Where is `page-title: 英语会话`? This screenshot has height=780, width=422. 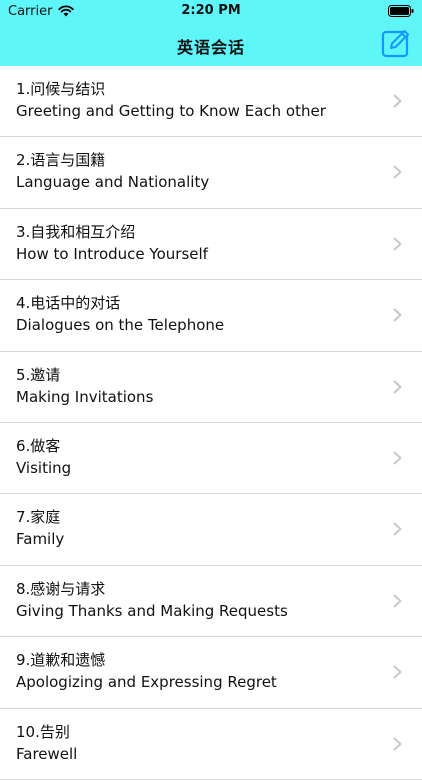 page-title: 英语会话 is located at coordinates (210, 47).